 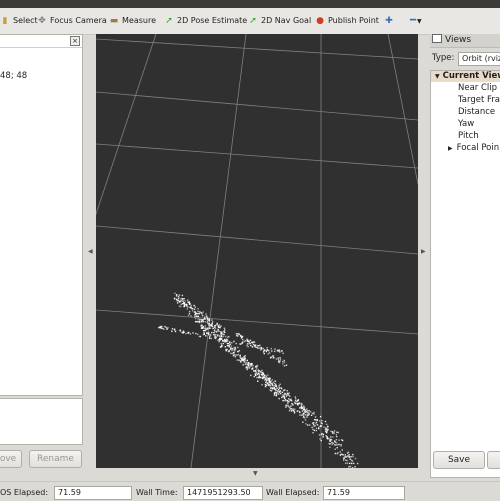 What do you see at coordinates (19, 21) in the screenshot?
I see `tool-select: ▮ Select` at bounding box center [19, 21].